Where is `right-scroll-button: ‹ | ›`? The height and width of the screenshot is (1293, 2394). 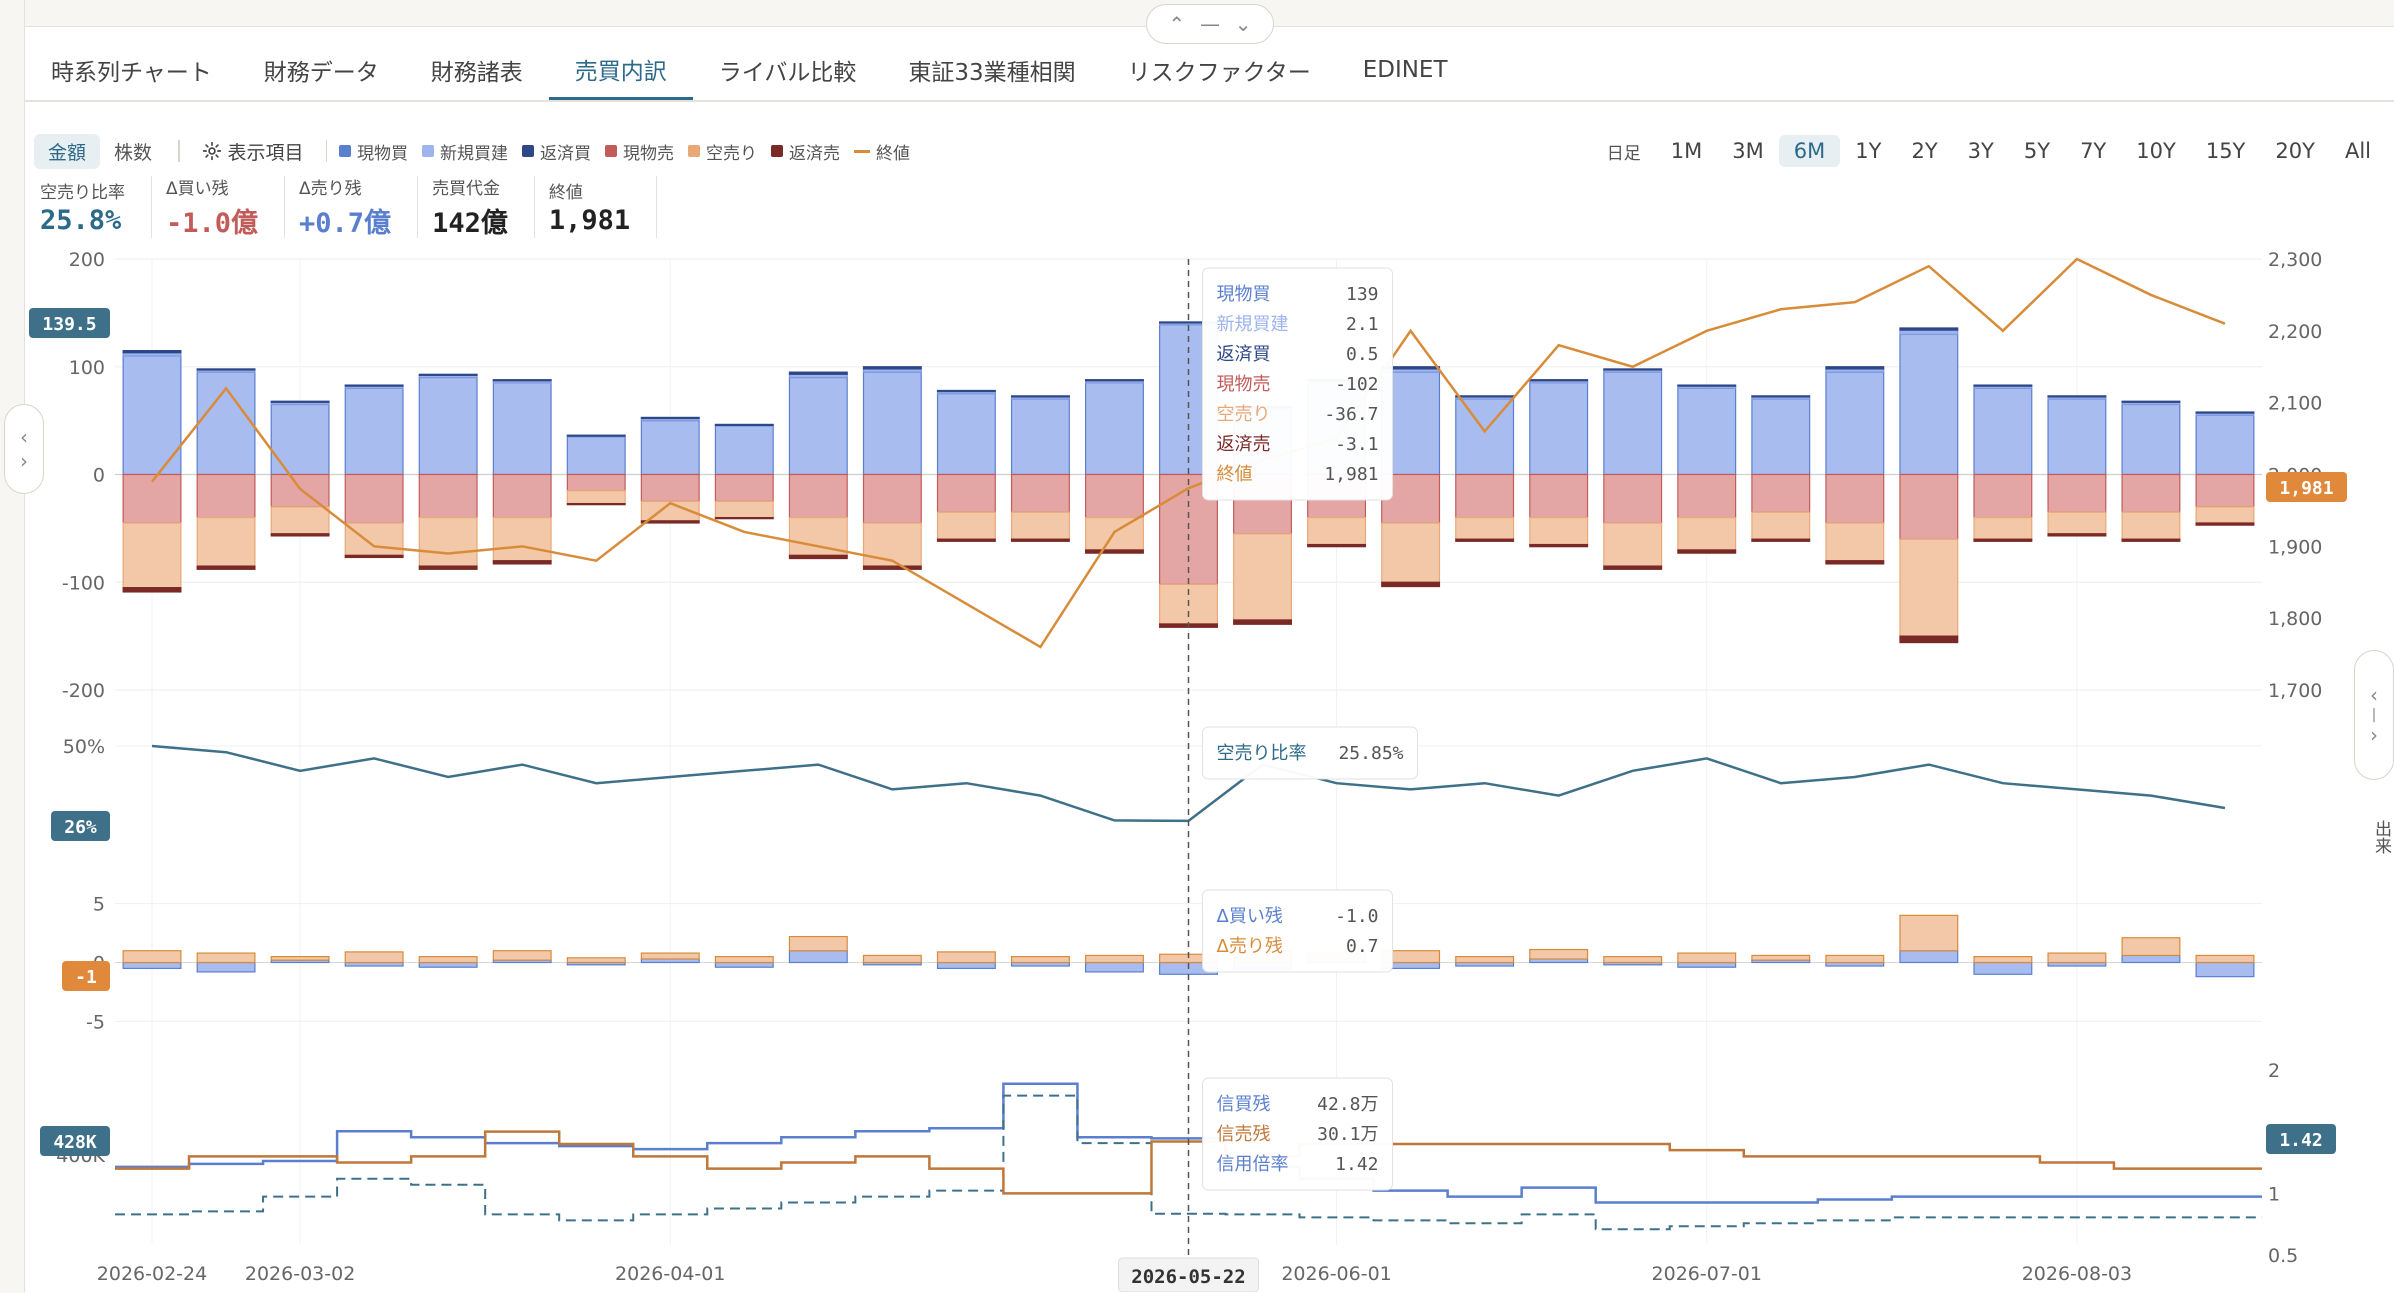
right-scroll-button: ‹ | › is located at coordinates (2374, 715).